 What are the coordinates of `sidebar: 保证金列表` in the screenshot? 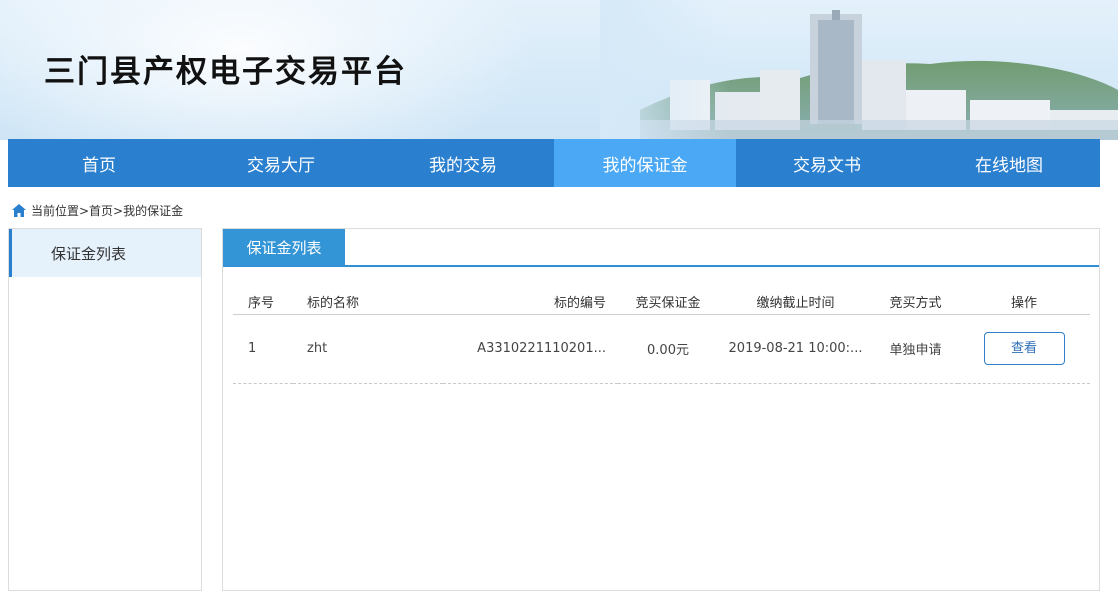 It's located at (105, 409).